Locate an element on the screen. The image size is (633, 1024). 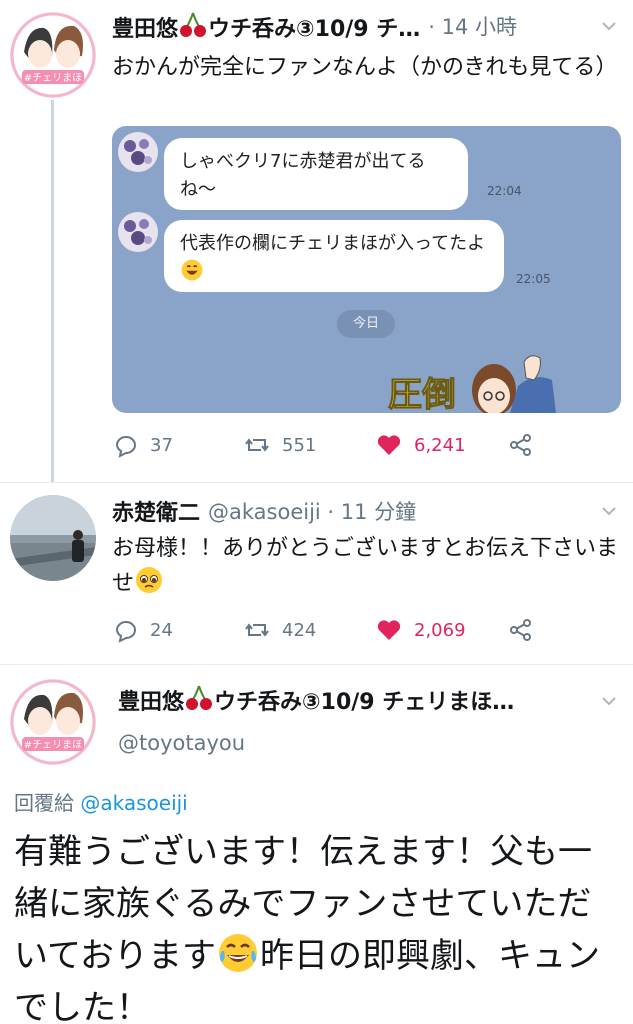
display-name: 赤楚衛二 is located at coordinates (156, 511).